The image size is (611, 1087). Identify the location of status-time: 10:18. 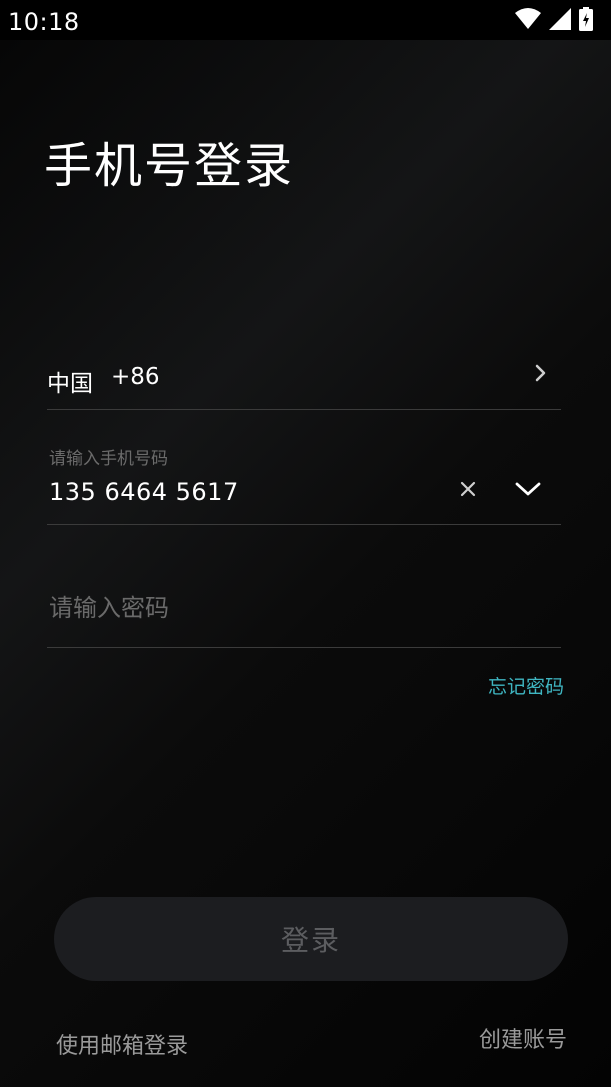
(44, 22).